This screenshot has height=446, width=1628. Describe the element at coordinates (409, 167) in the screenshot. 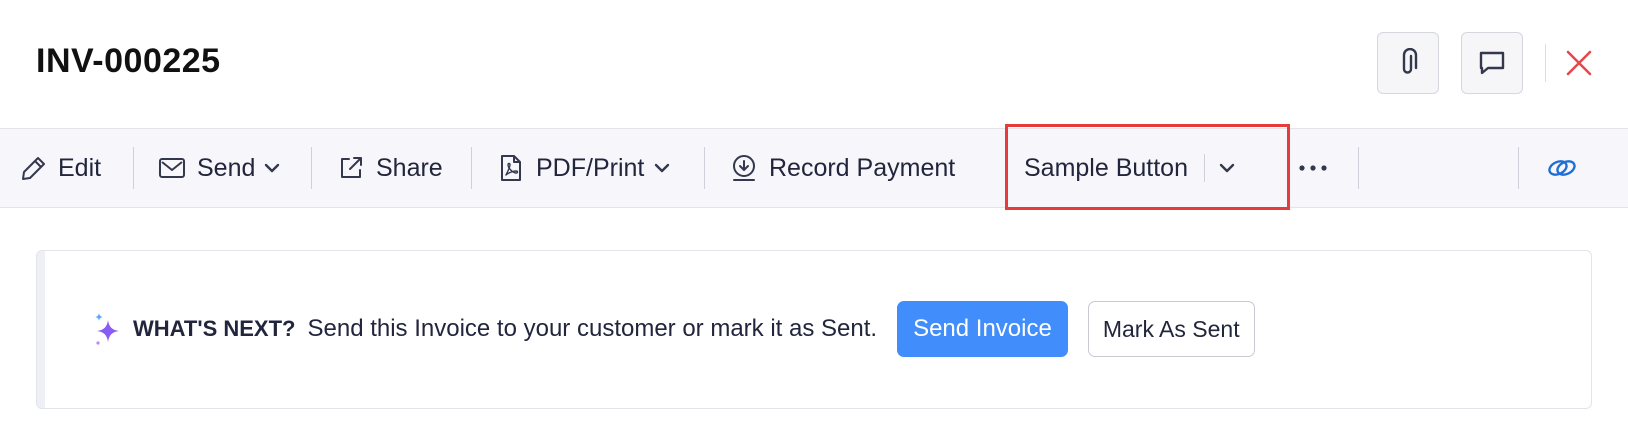

I see `share-label: Share` at that location.